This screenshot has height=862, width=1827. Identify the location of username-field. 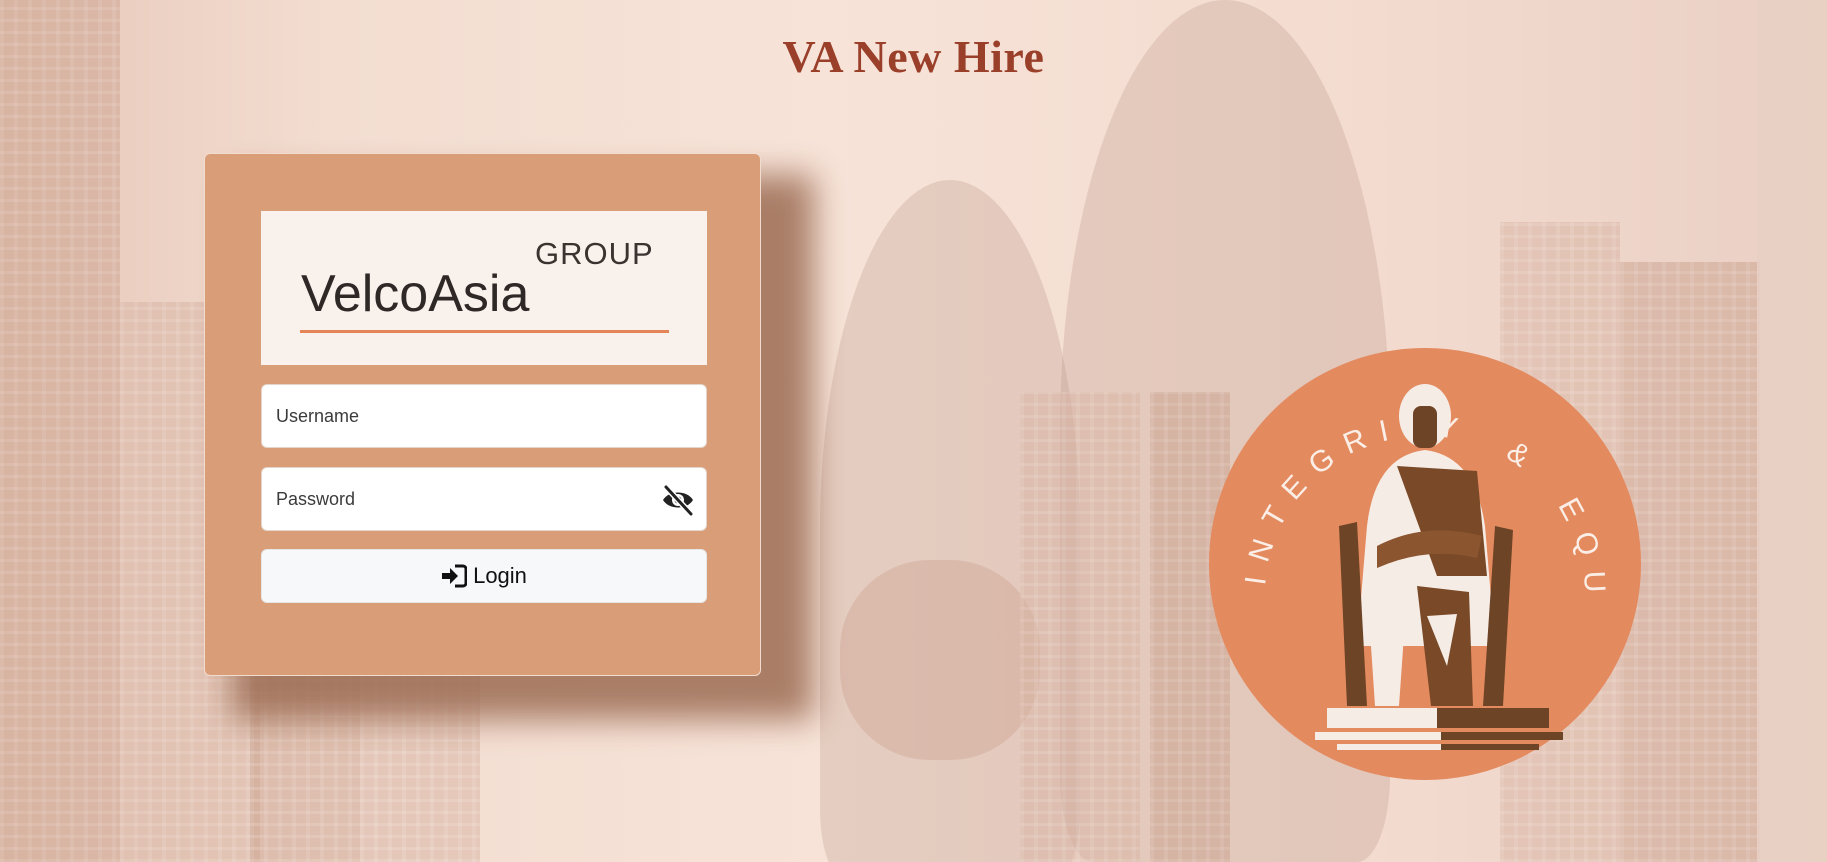
(484, 416).